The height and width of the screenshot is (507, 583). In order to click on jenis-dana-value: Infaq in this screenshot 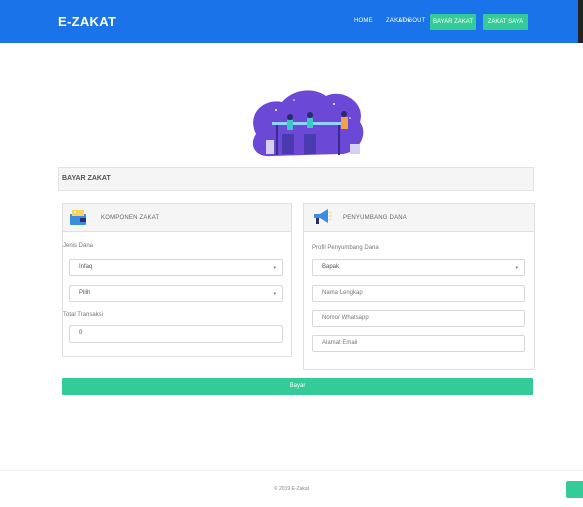, I will do `click(86, 267)`.